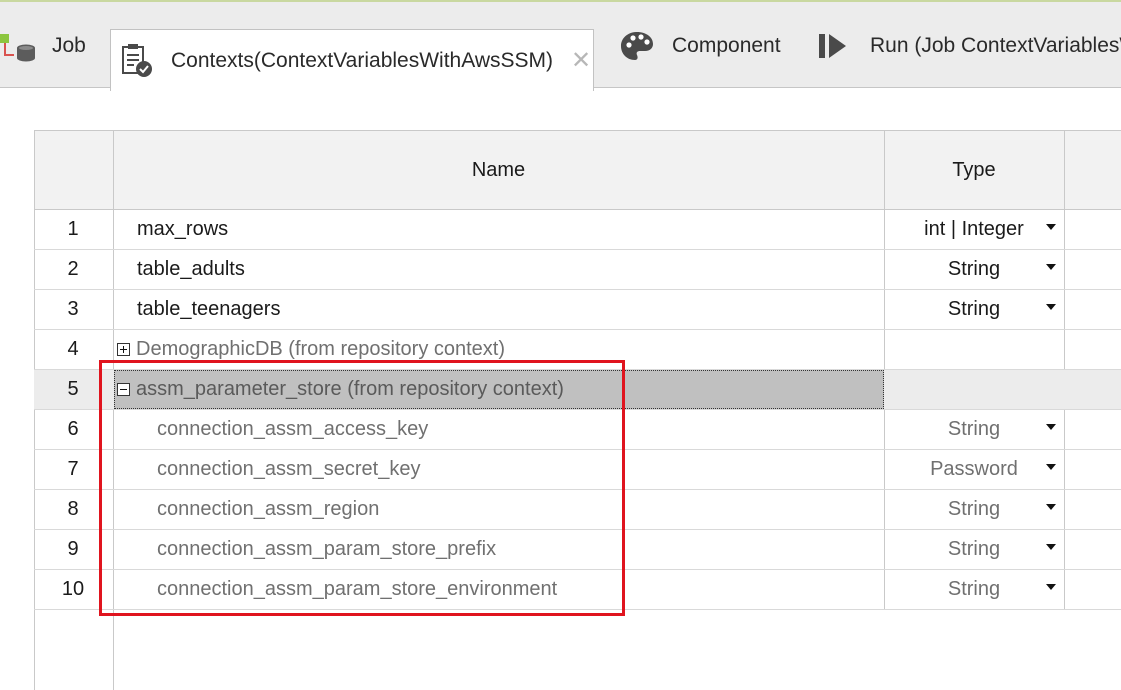  What do you see at coordinates (726, 45) in the screenshot?
I see `tab-component-label: Component` at bounding box center [726, 45].